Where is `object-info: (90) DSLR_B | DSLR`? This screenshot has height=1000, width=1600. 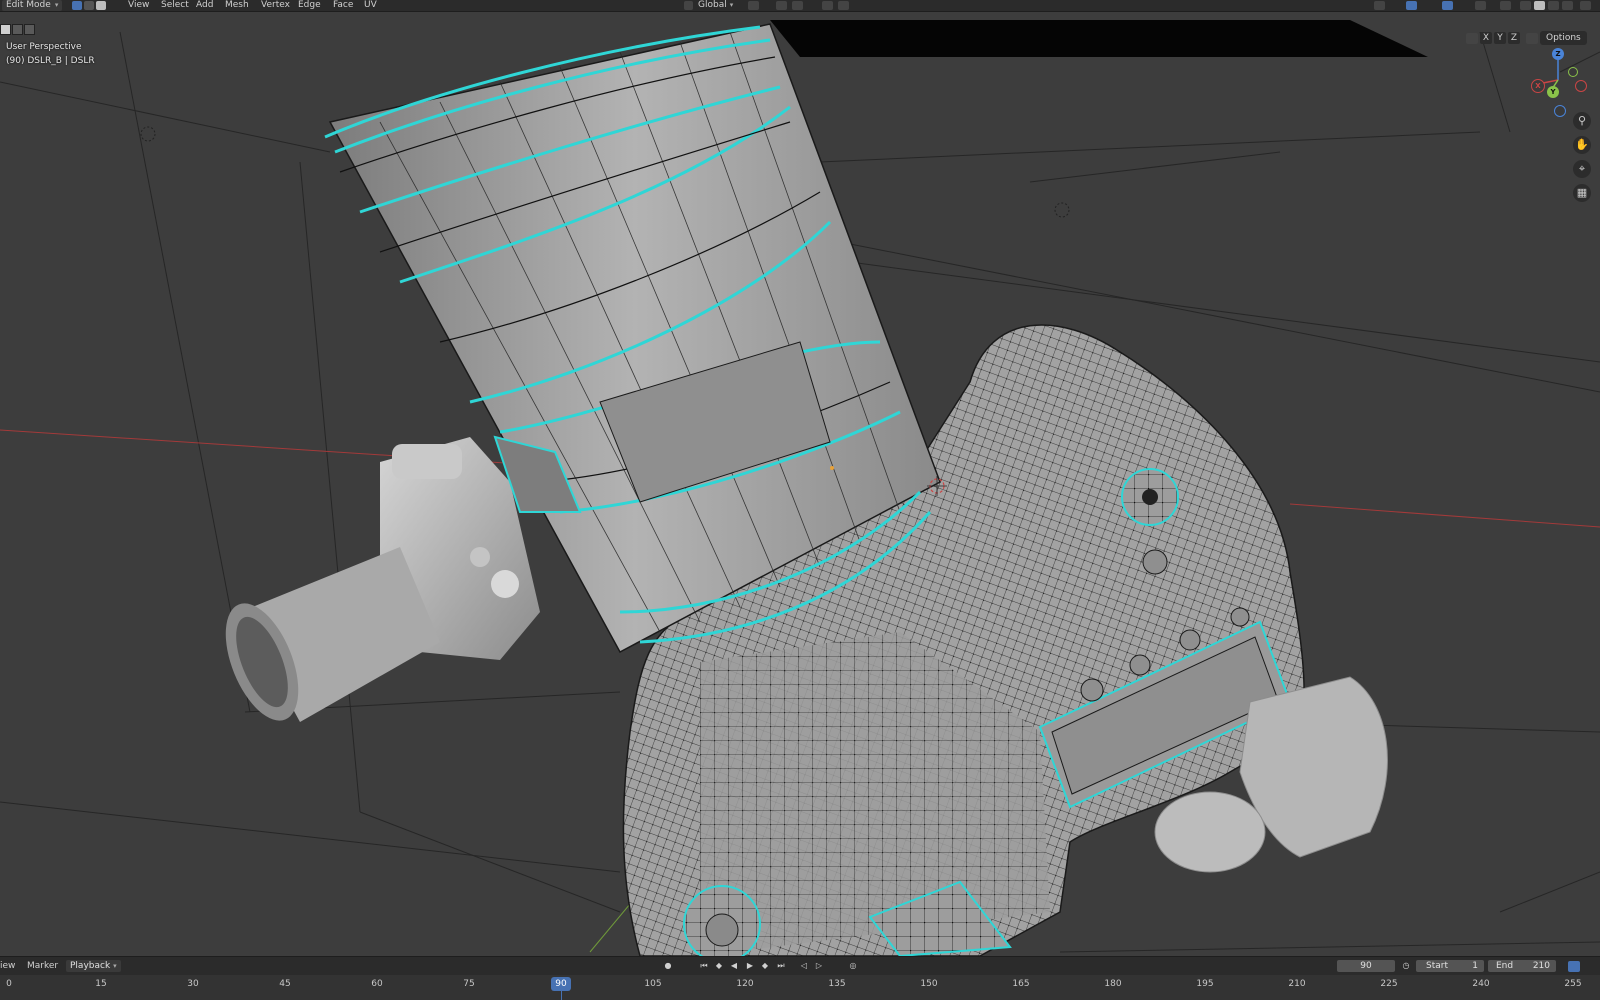
object-info: (90) DSLR_B | DSLR is located at coordinates (50, 61).